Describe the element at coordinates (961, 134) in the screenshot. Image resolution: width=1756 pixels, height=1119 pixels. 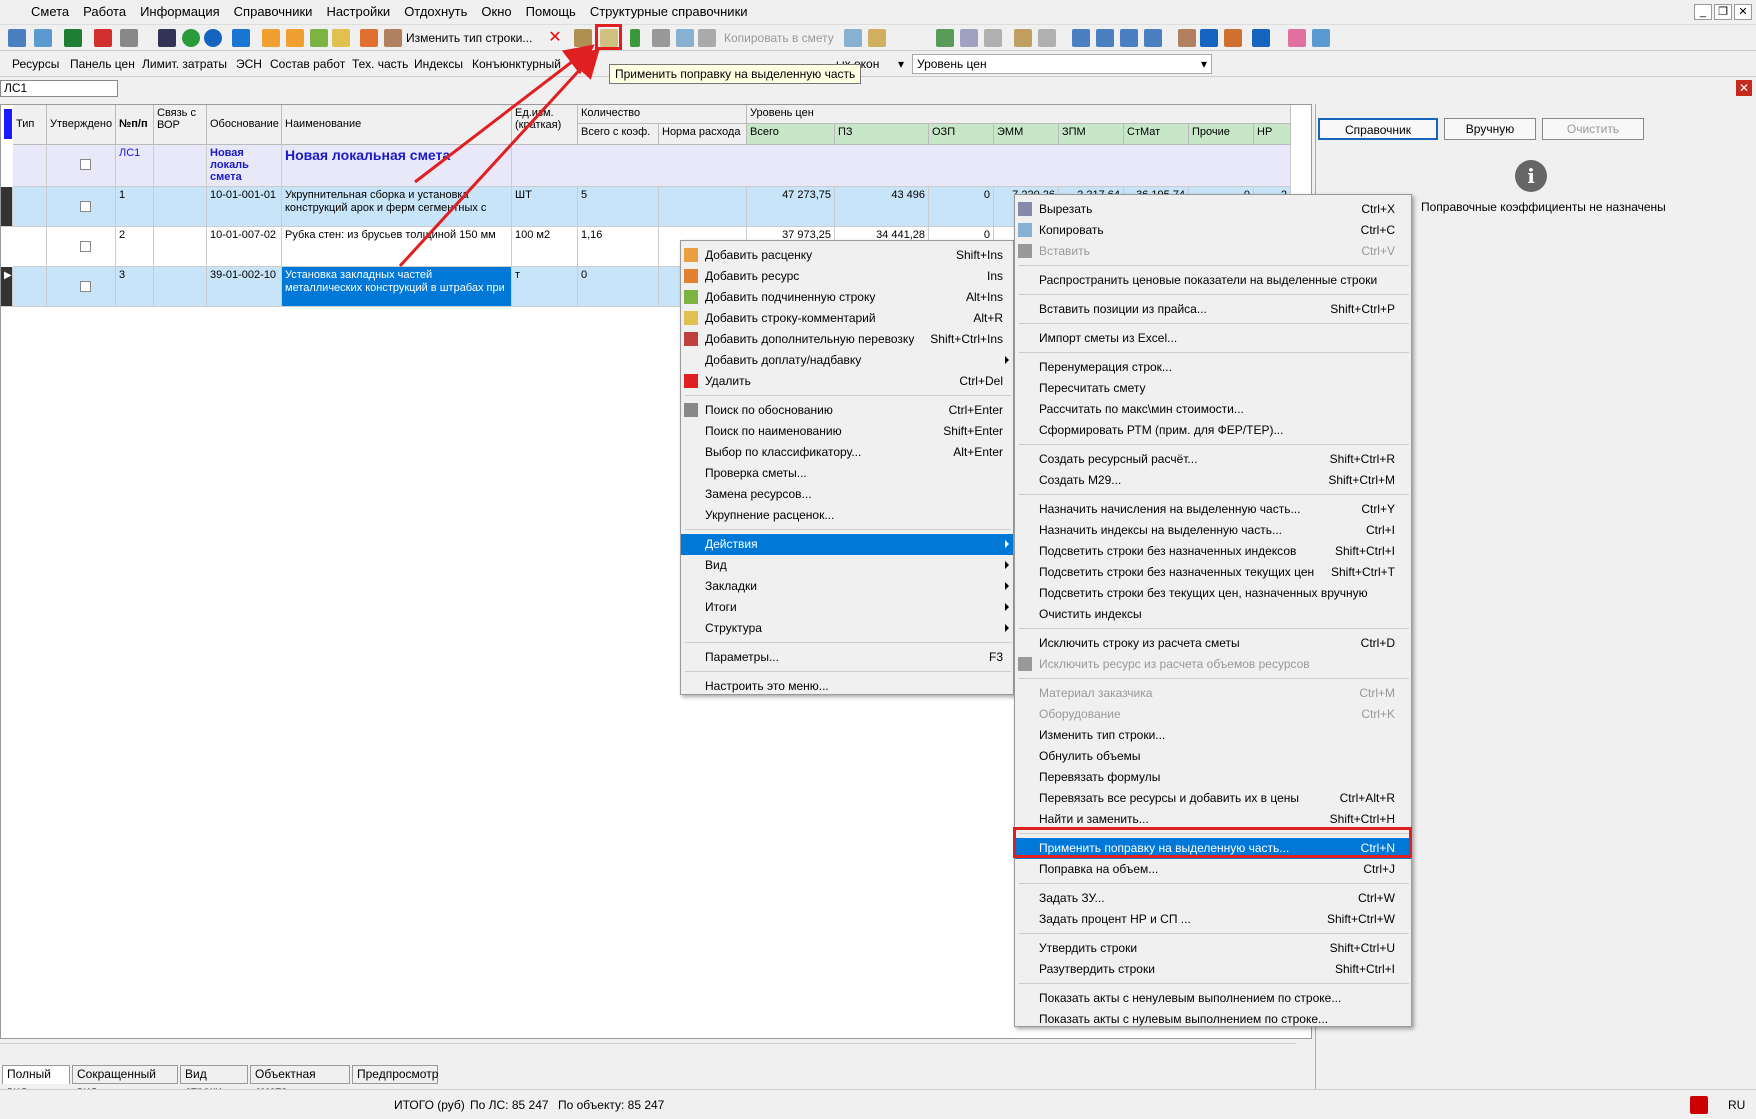
I see `col-ozp: ОЗП` at that location.